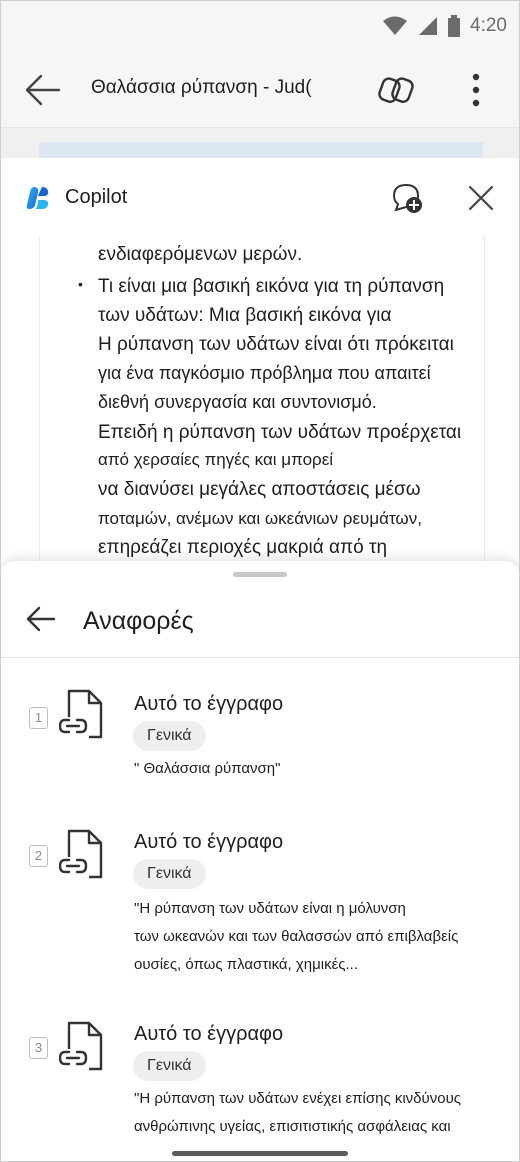 This screenshot has width=520, height=1162. What do you see at coordinates (201, 87) in the screenshot?
I see `document-title: Θαλάσσια ρύπανση - Jud(` at bounding box center [201, 87].